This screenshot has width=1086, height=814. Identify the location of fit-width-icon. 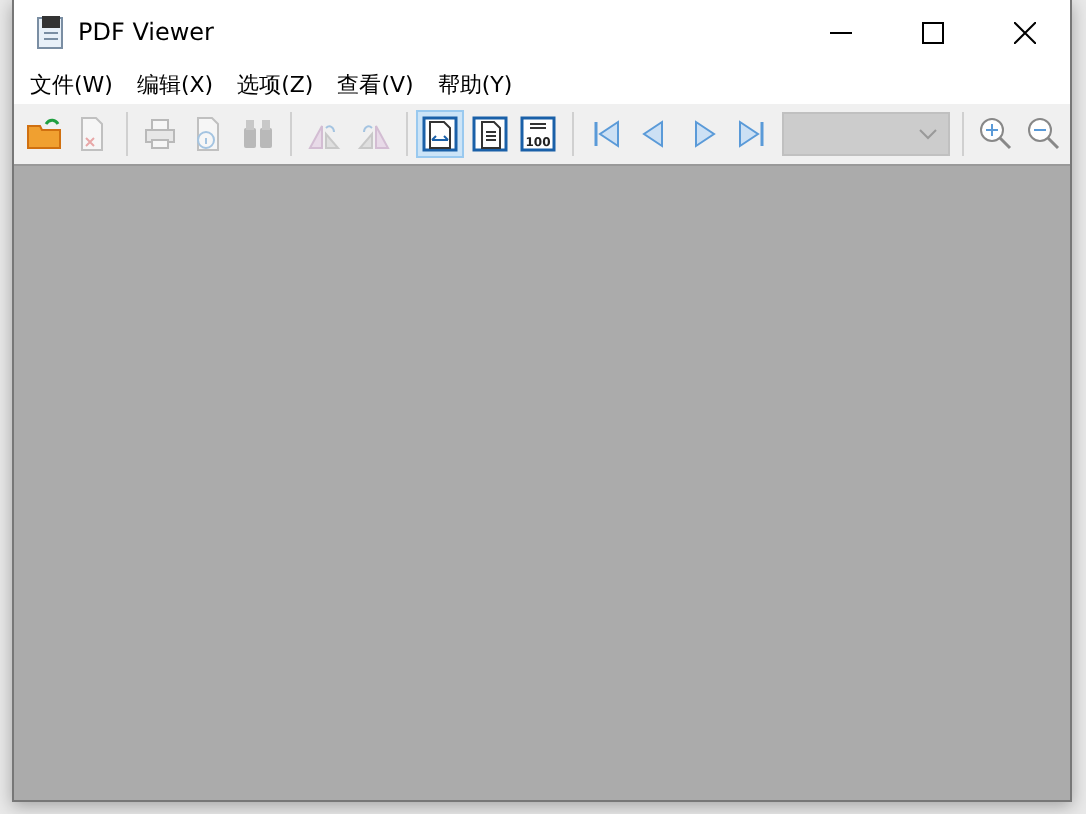
(440, 134).